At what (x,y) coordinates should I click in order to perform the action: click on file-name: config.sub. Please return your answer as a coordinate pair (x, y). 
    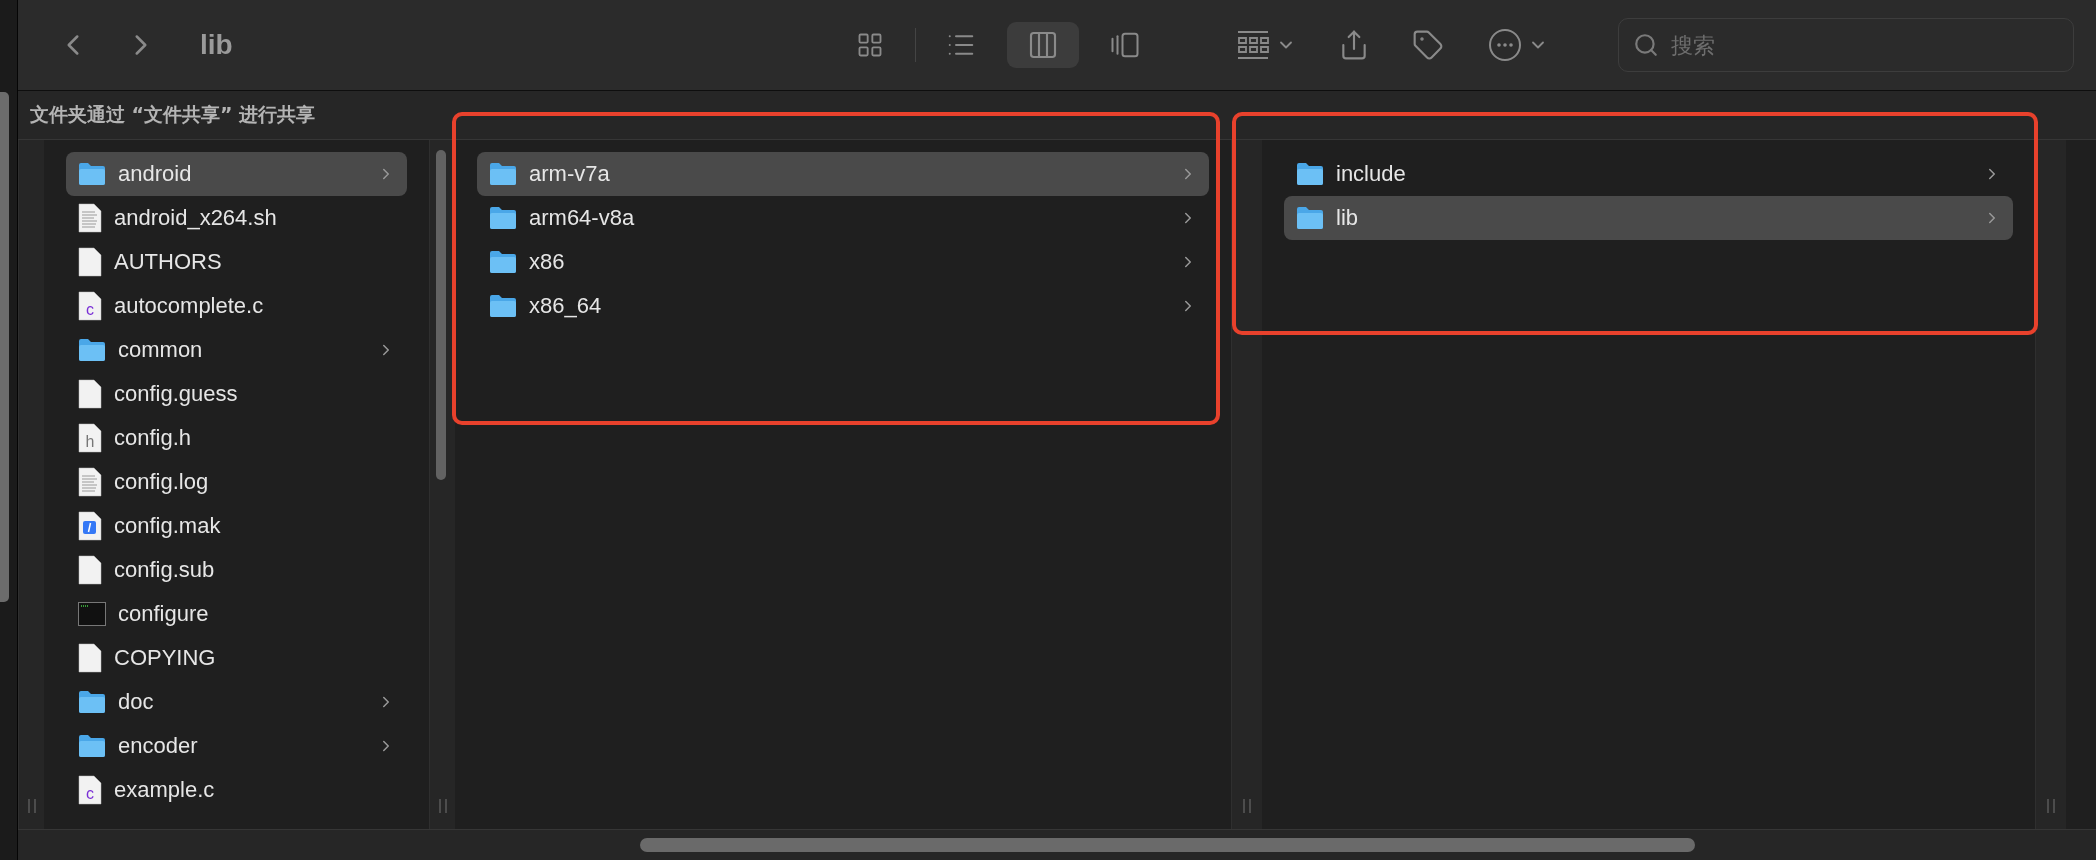
    Looking at the image, I should click on (165, 570).